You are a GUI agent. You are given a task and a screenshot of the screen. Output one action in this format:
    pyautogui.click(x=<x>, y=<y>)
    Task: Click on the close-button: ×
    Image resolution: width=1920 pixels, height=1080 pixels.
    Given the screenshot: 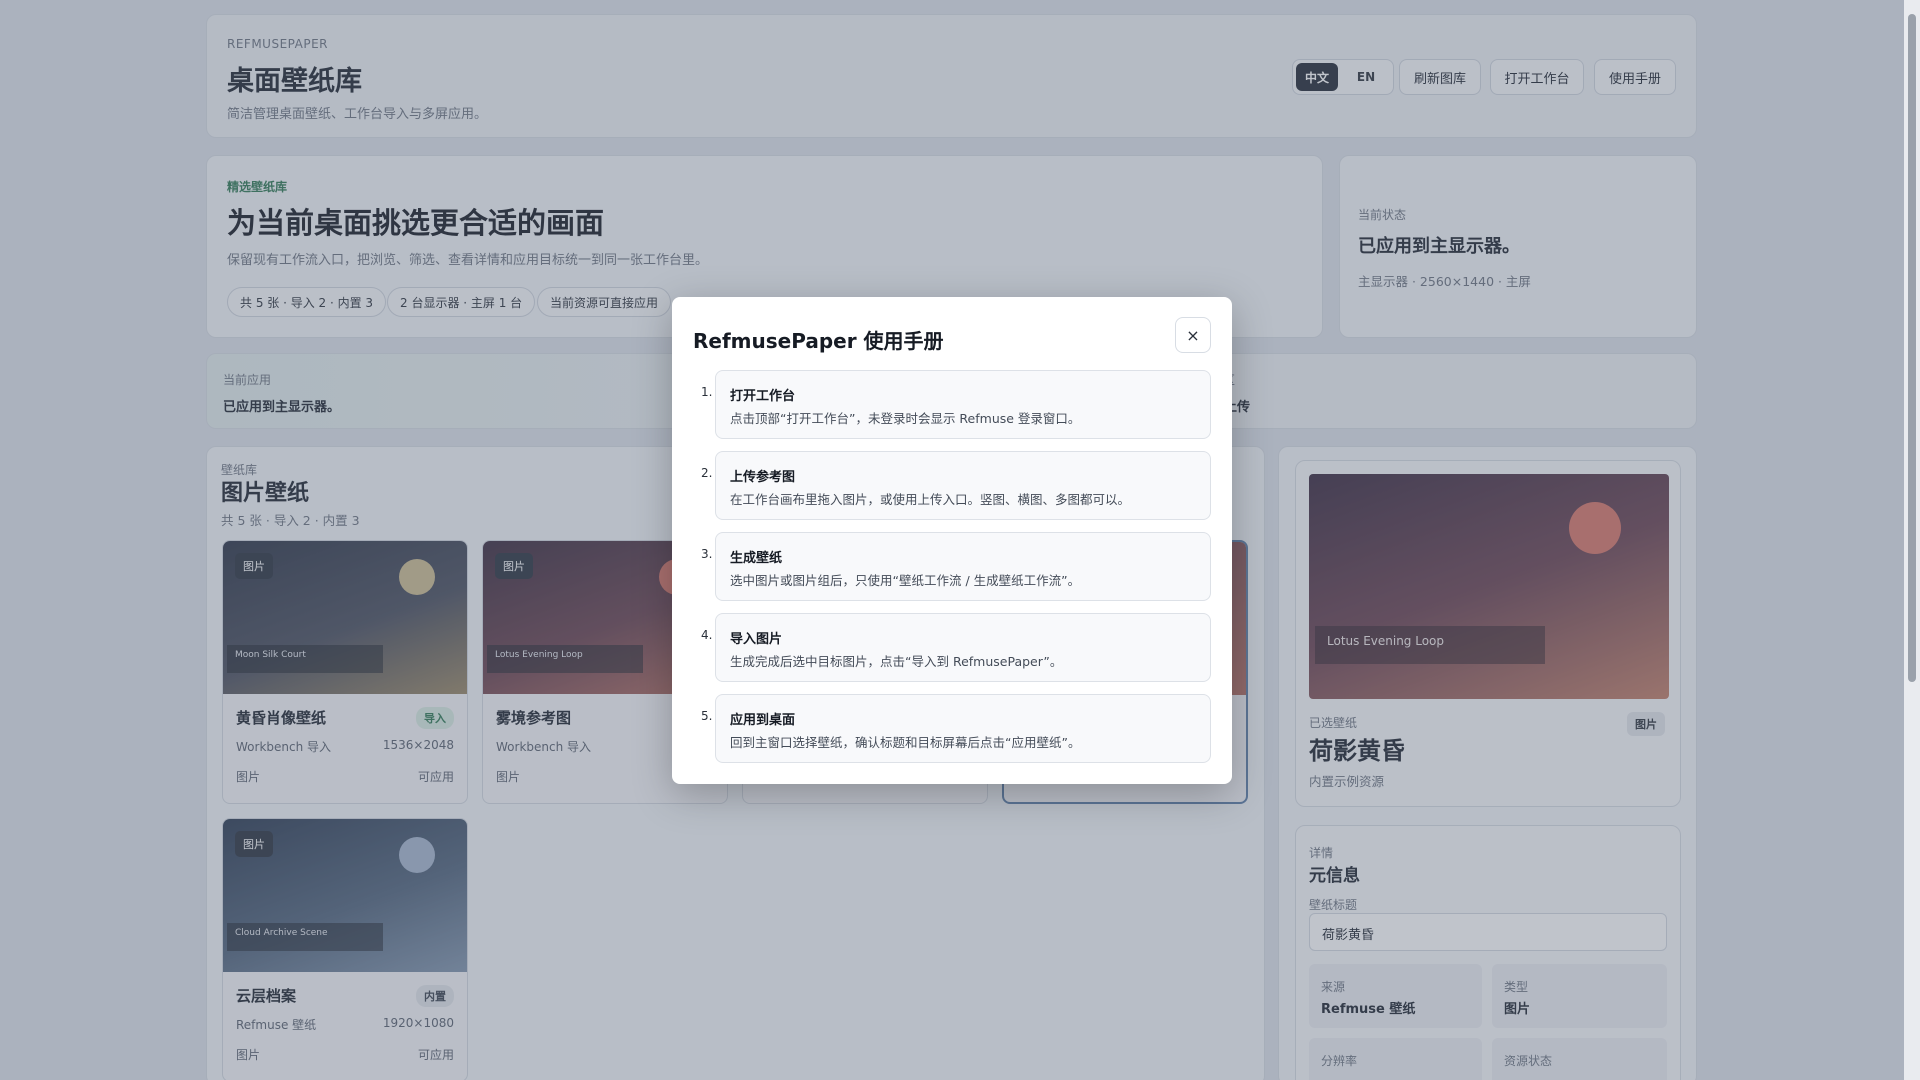 What is the action you would take?
    pyautogui.click(x=1193, y=335)
    